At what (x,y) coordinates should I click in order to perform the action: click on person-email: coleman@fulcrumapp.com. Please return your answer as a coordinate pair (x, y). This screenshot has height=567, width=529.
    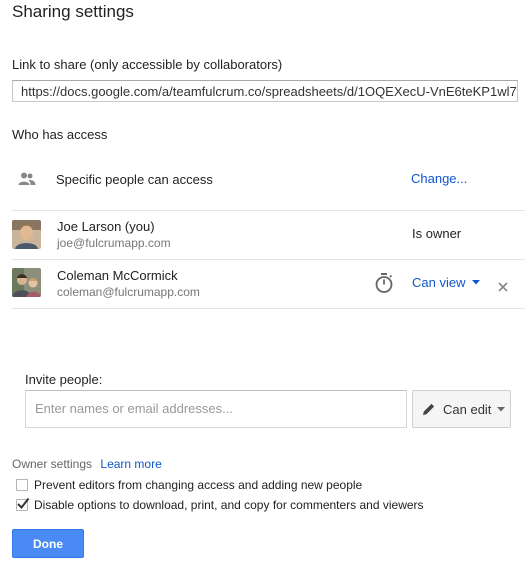
    Looking at the image, I should click on (128, 292).